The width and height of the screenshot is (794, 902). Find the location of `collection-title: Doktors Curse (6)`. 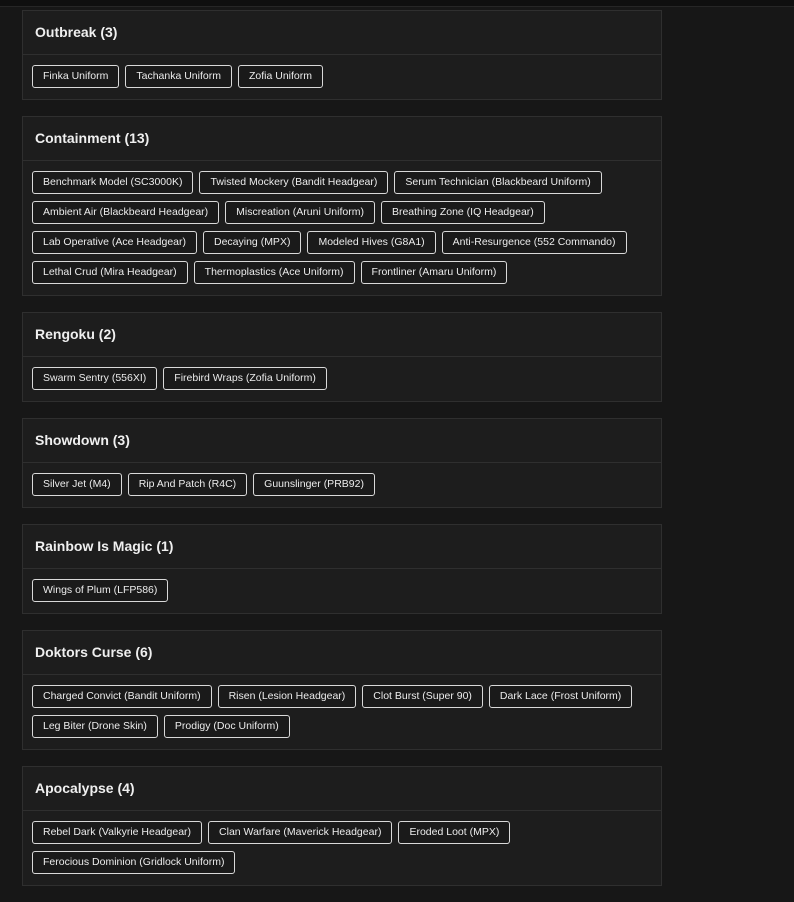

collection-title: Doktors Curse (6) is located at coordinates (342, 653).